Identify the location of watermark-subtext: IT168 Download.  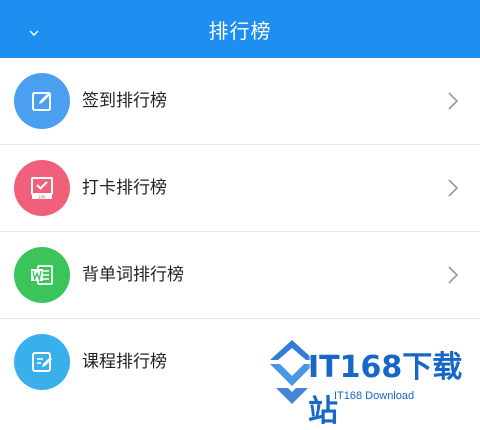
(374, 396).